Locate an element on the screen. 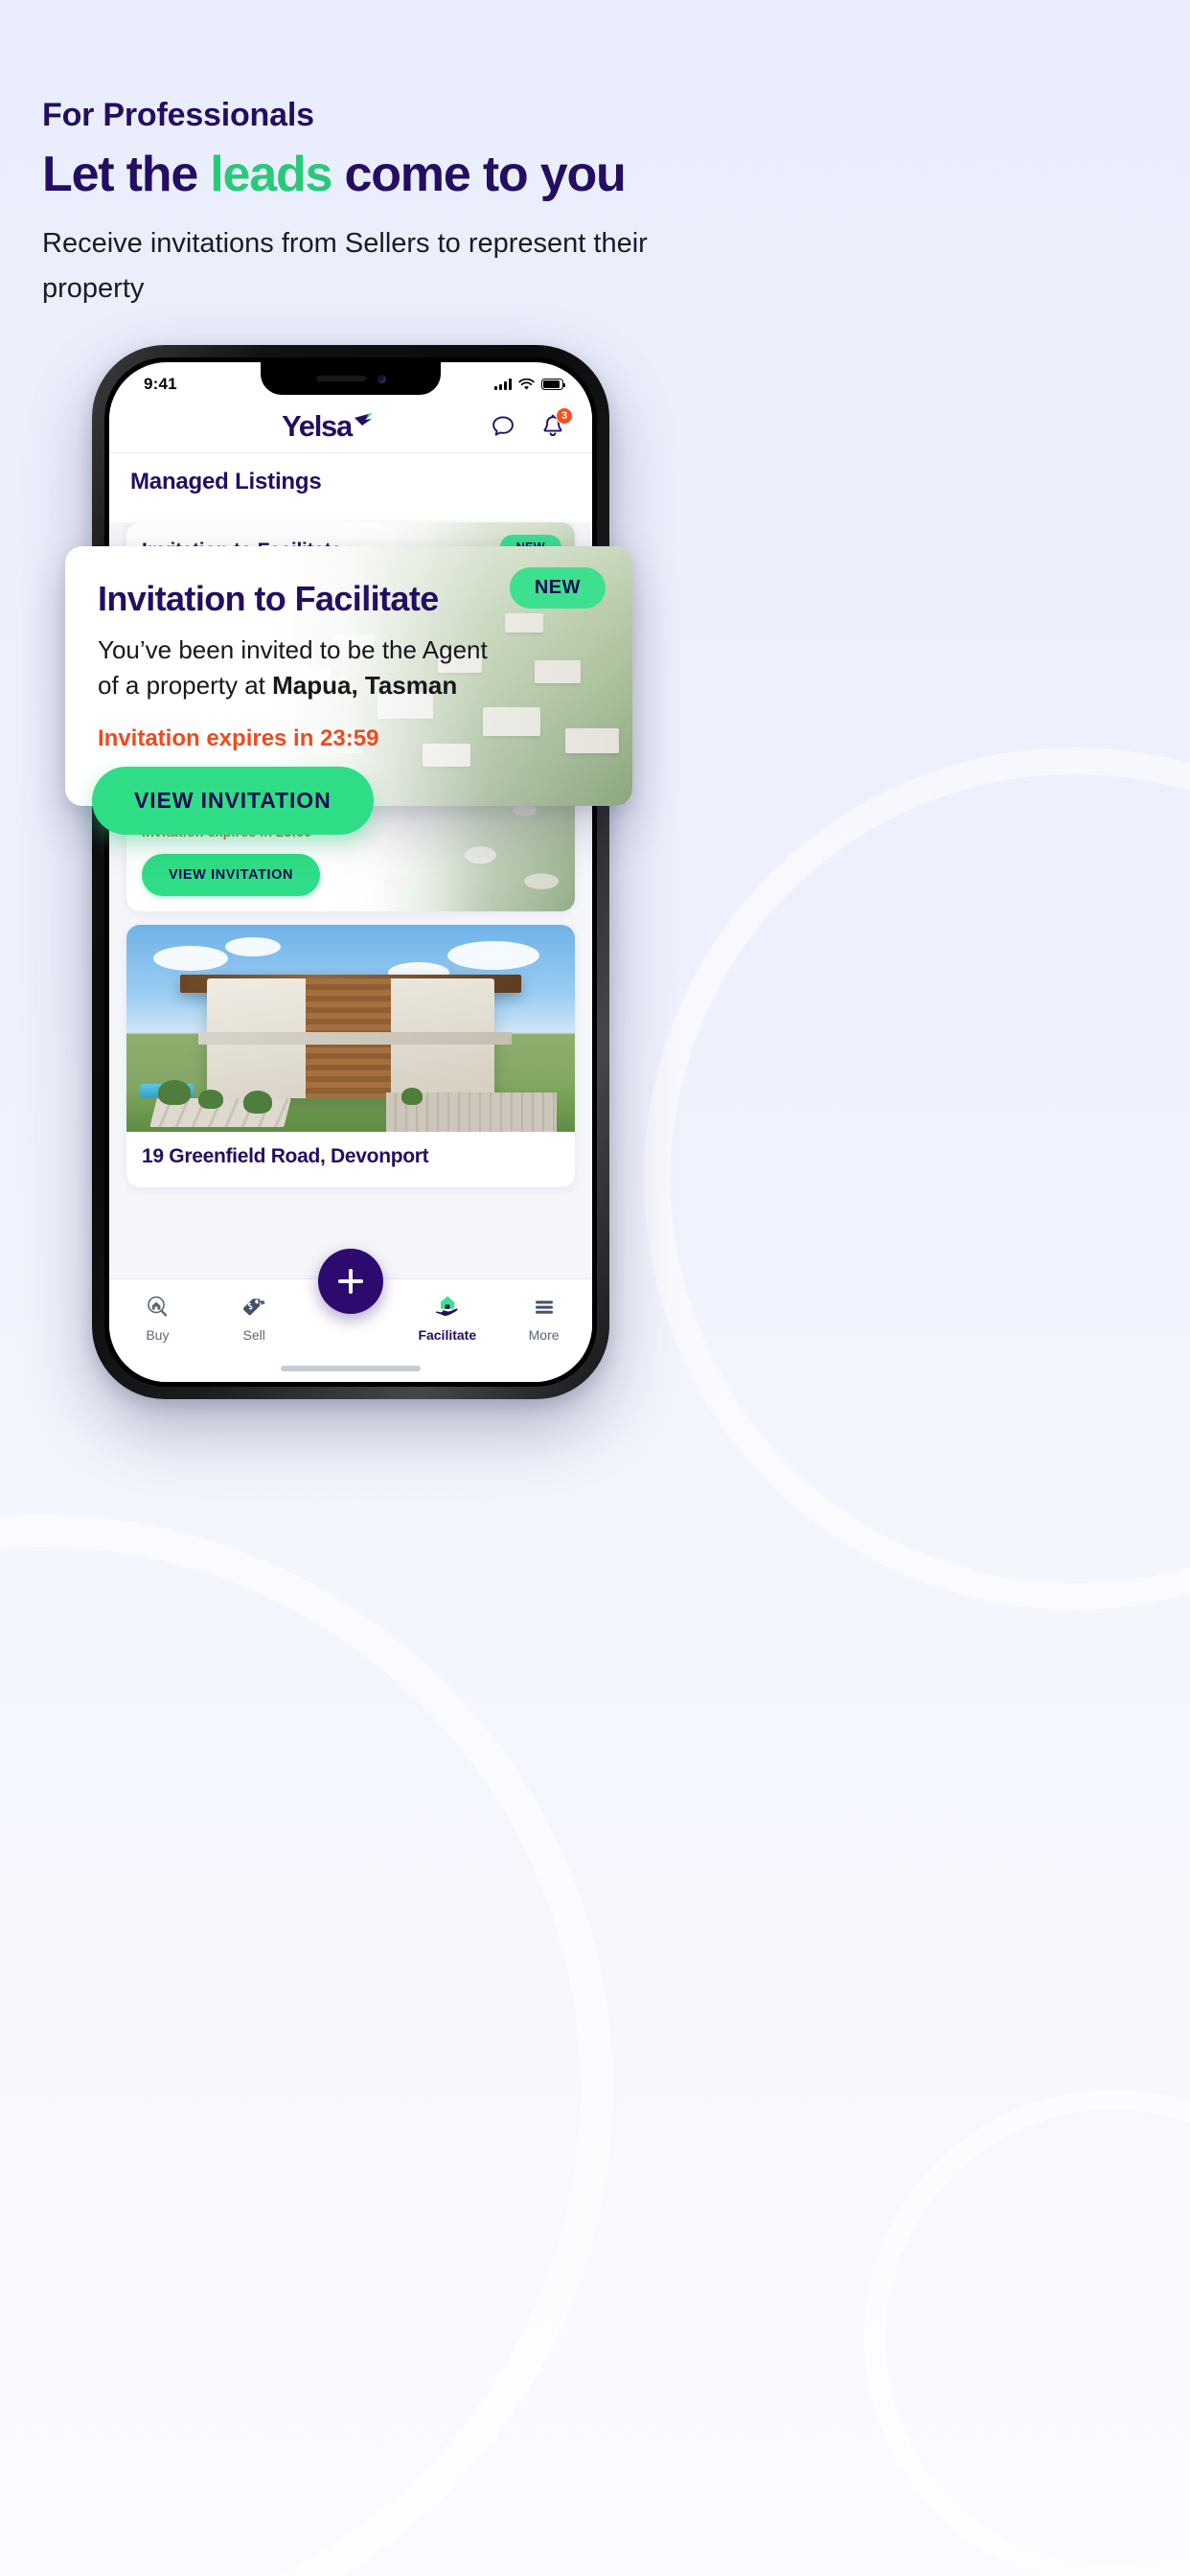 This screenshot has height=2576, width=1190. property-photo is located at coordinates (350, 1028).